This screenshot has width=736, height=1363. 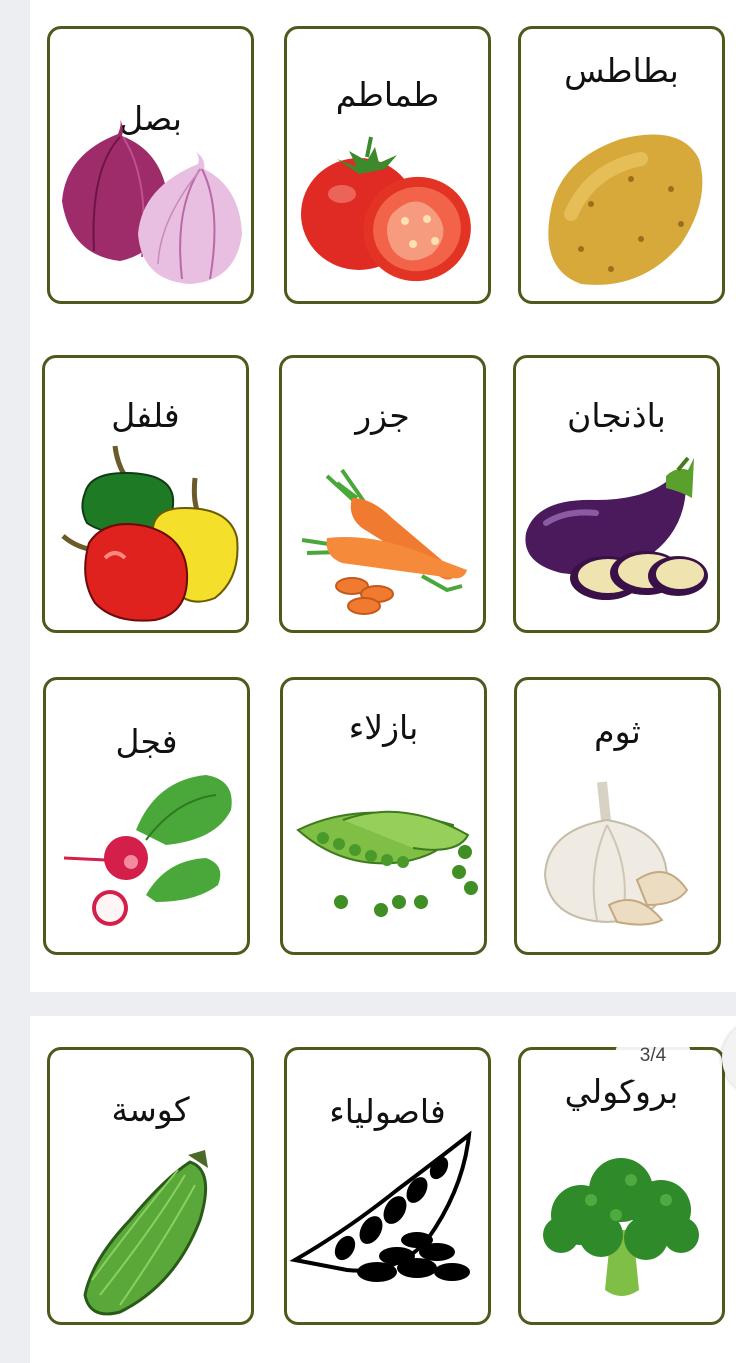 What do you see at coordinates (616, 853) in the screenshot?
I see `garlic-icon` at bounding box center [616, 853].